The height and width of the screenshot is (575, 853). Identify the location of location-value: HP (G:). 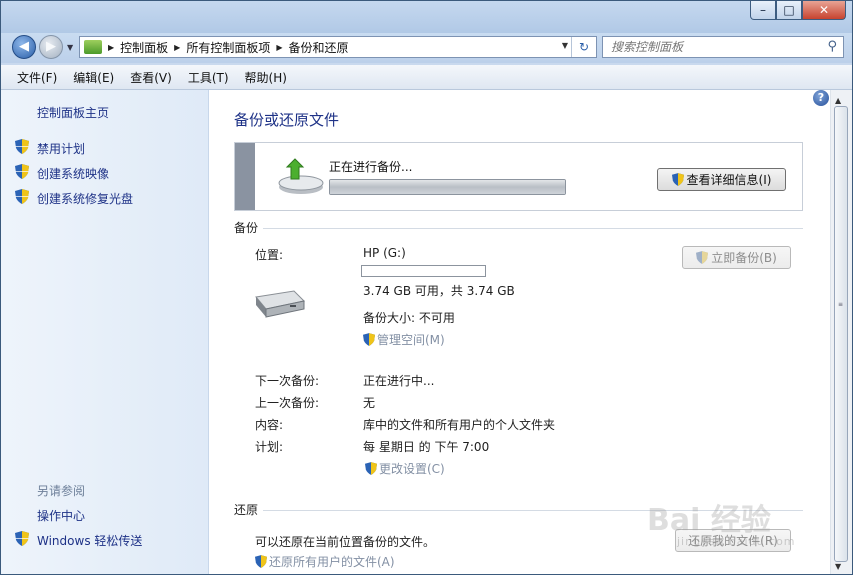
(384, 253).